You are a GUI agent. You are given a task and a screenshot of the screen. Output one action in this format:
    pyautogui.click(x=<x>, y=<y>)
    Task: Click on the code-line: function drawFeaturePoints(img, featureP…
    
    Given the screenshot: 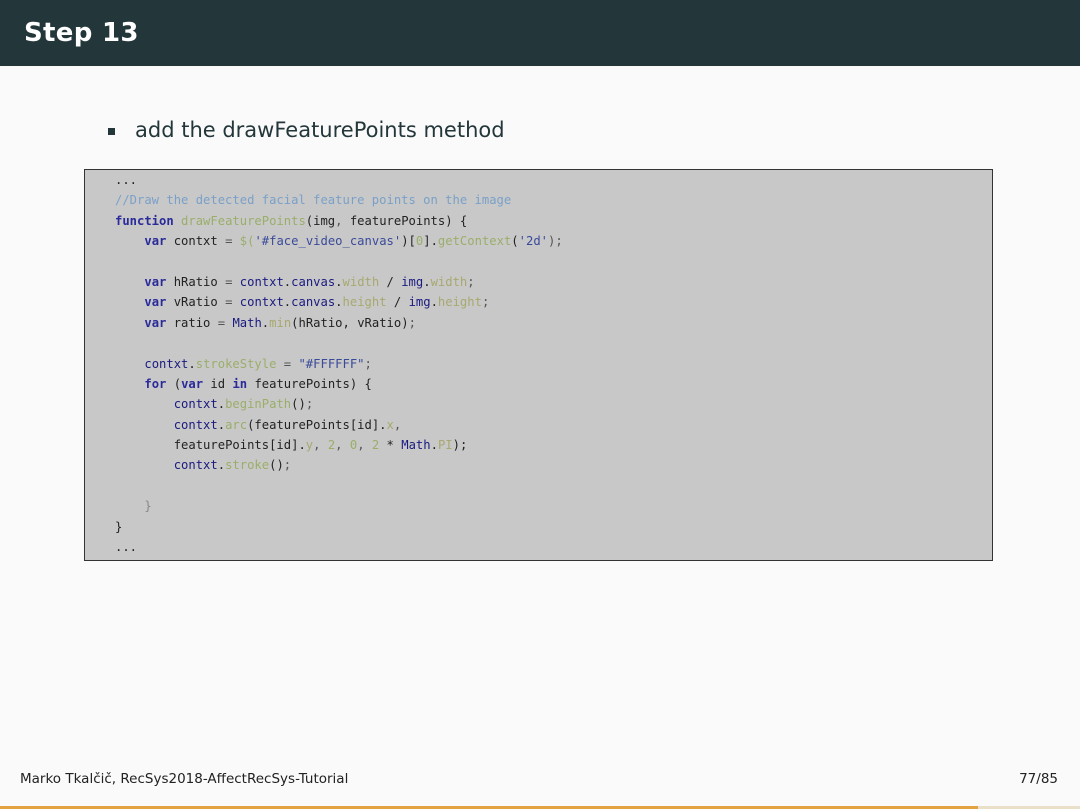 What is the action you would take?
    pyautogui.click(x=291, y=220)
    